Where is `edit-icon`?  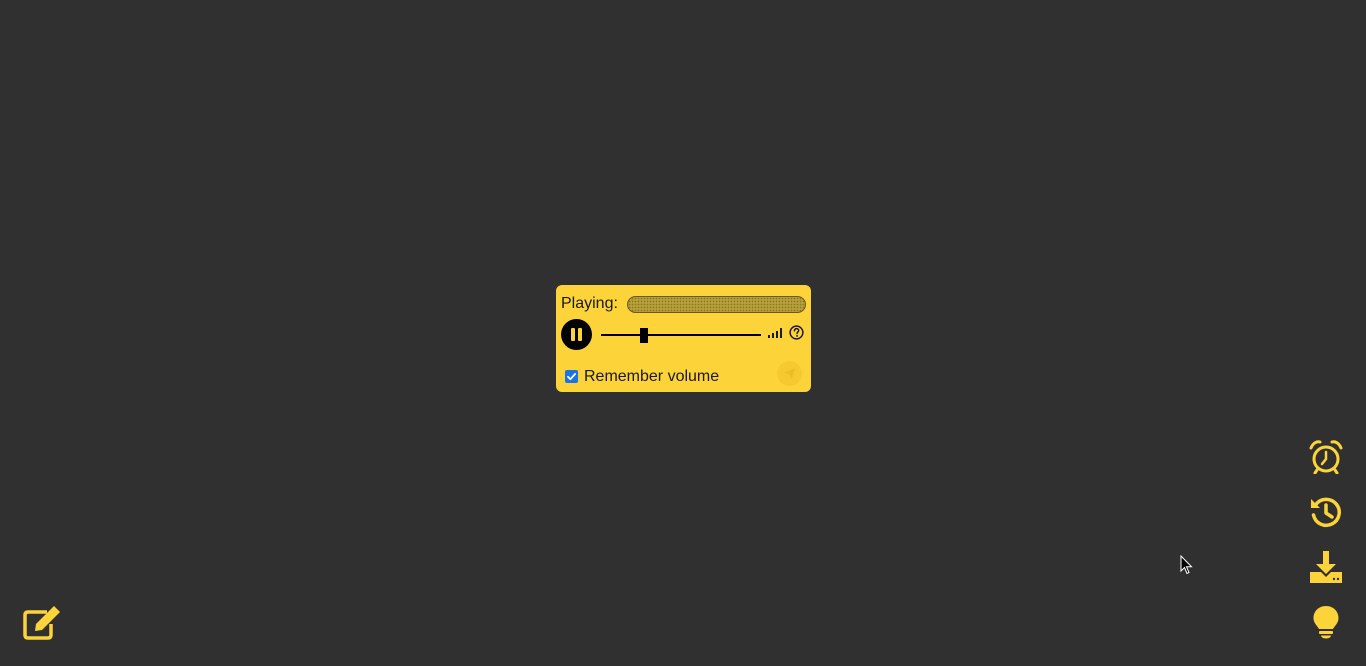 edit-icon is located at coordinates (42, 622).